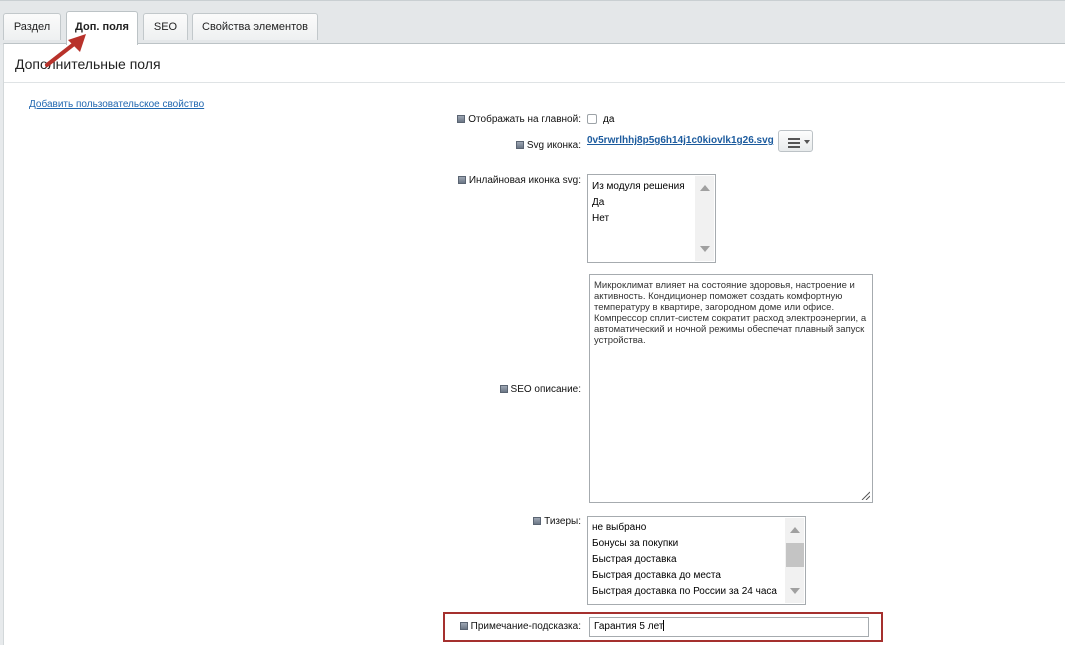 The image size is (1065, 645). I want to click on red-arrow-icon, so click(65, 50).